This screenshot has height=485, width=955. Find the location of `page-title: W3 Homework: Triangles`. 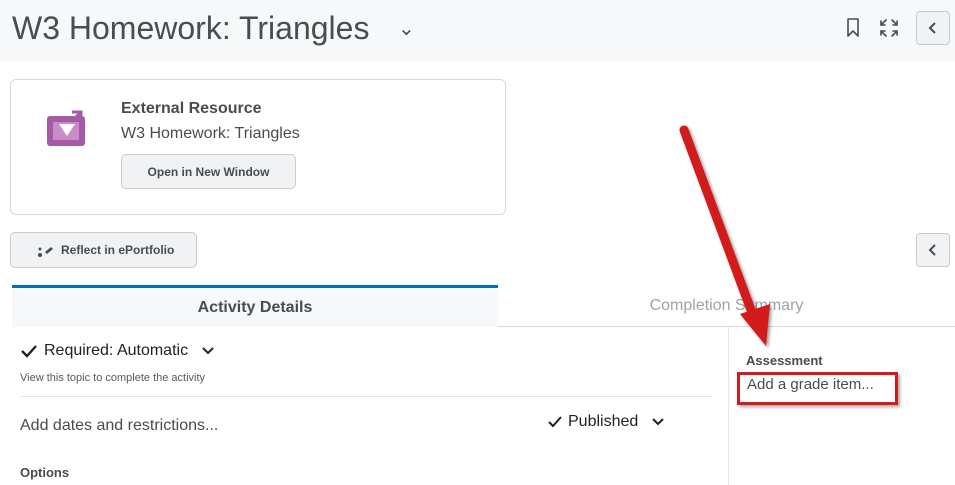

page-title: W3 Homework: Triangles is located at coordinates (191, 28).